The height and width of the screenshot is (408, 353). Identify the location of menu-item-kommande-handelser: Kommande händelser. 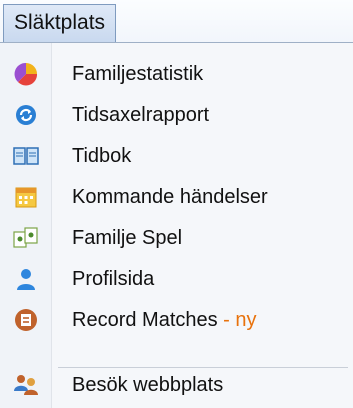
(176, 197).